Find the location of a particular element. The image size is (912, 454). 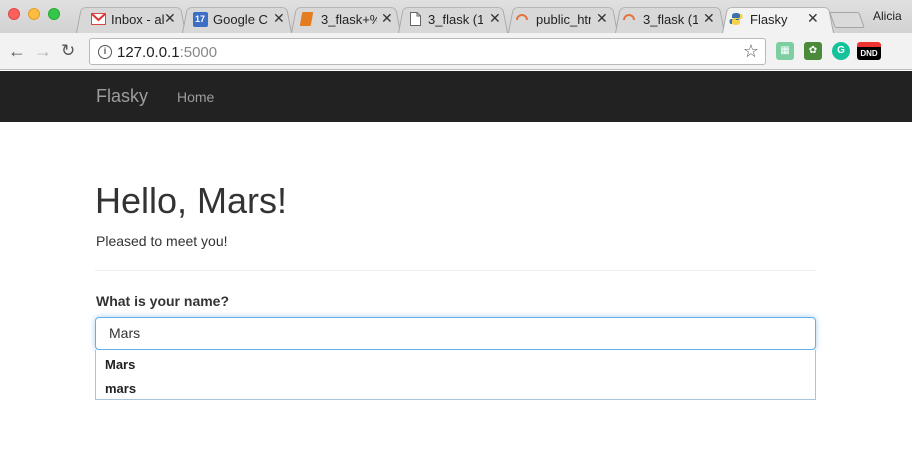

tab-flask-loading: 3_flask (1 ✕ is located at coordinates (670, 19).